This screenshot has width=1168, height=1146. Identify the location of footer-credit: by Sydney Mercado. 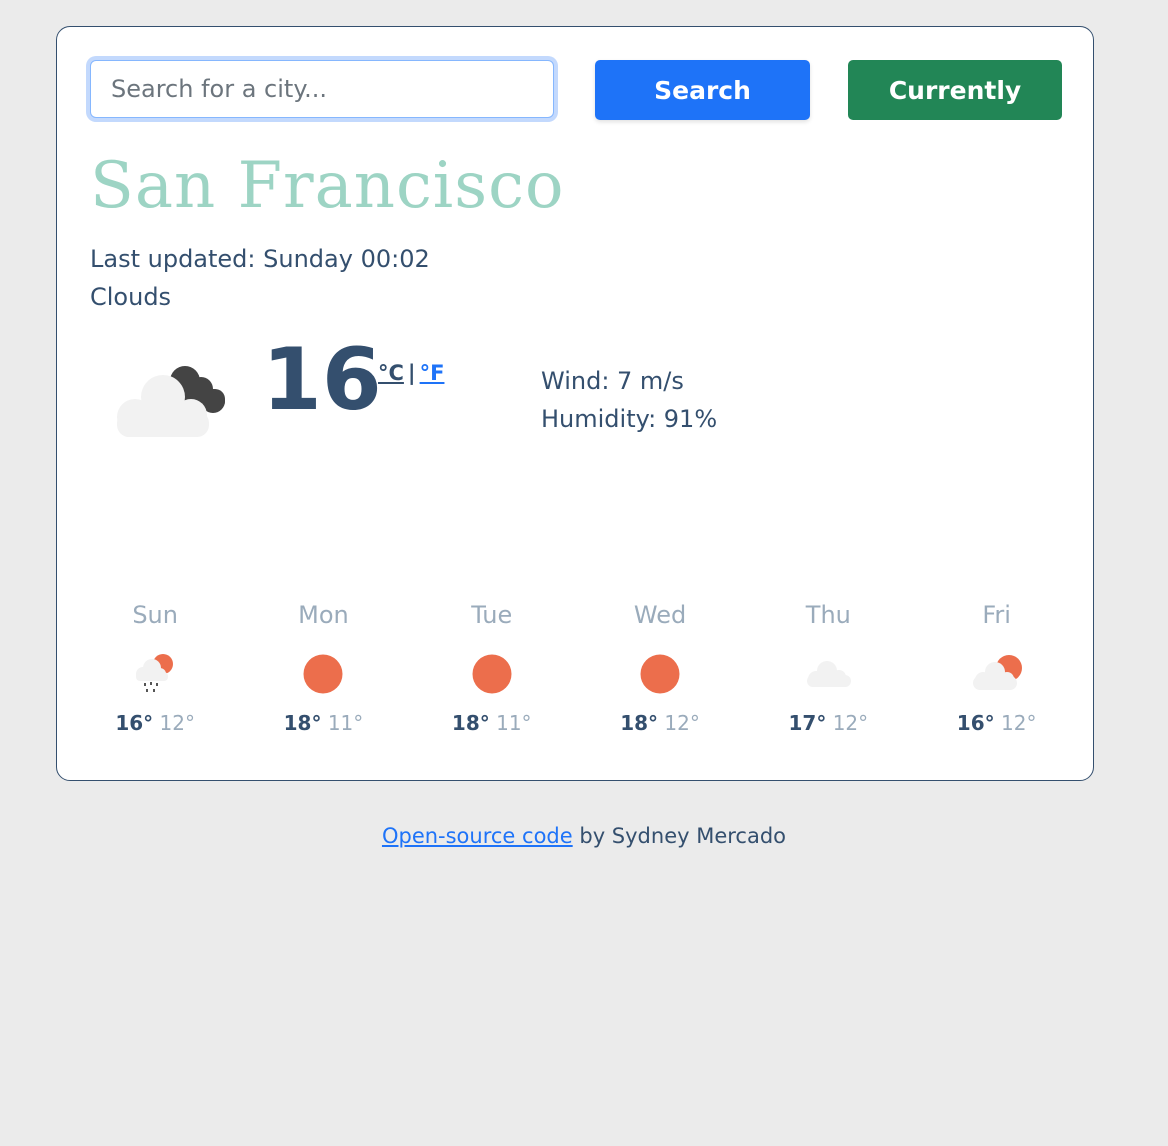
(679, 836).